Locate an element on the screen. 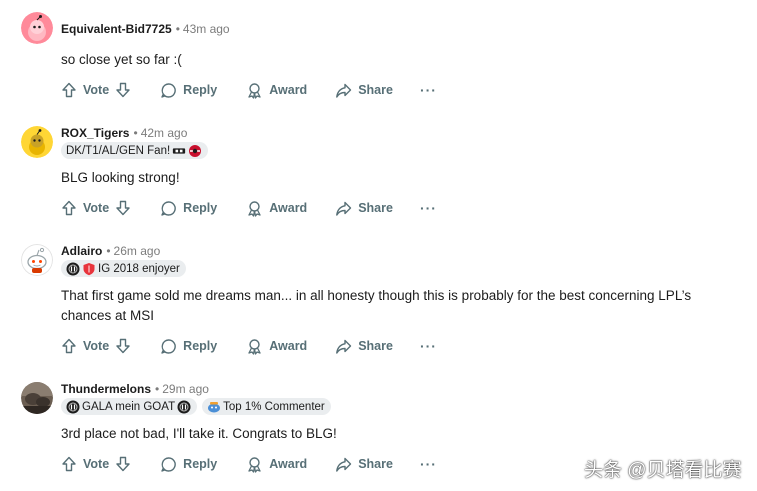 This screenshot has width=757, height=491. comment-meta: Equivalent-Bid7725 • 43m ago is located at coordinates (145, 29).